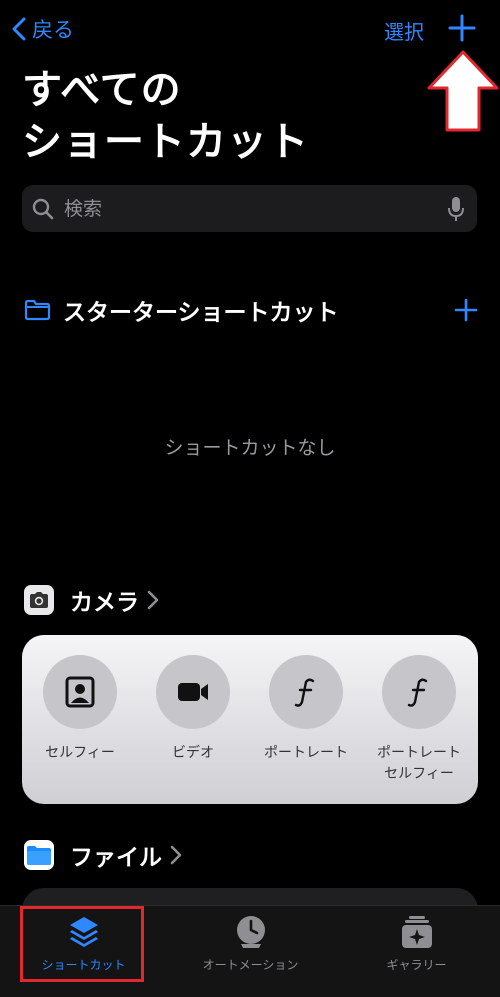 This screenshot has width=500, height=997. What do you see at coordinates (165, 142) in the screenshot?
I see `page-title-line2: ショートカット` at bounding box center [165, 142].